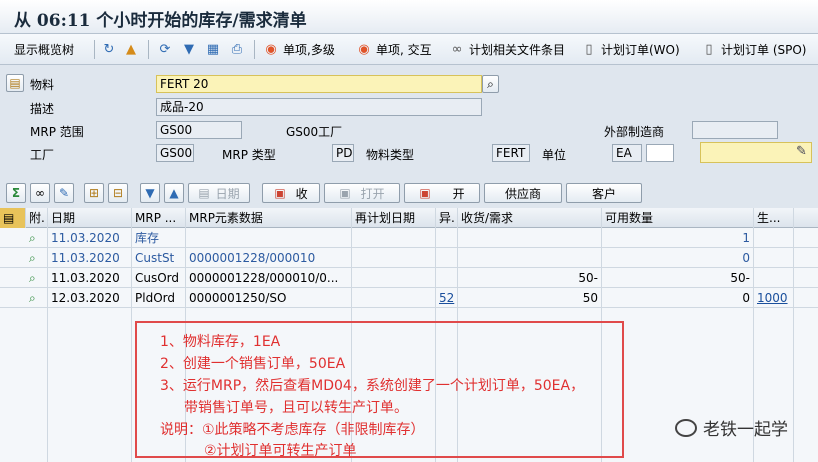 The width and height of the screenshot is (818, 462). Describe the element at coordinates (269, 218) in the screenshot. I see `column-header: MRP元素数据` at that location.